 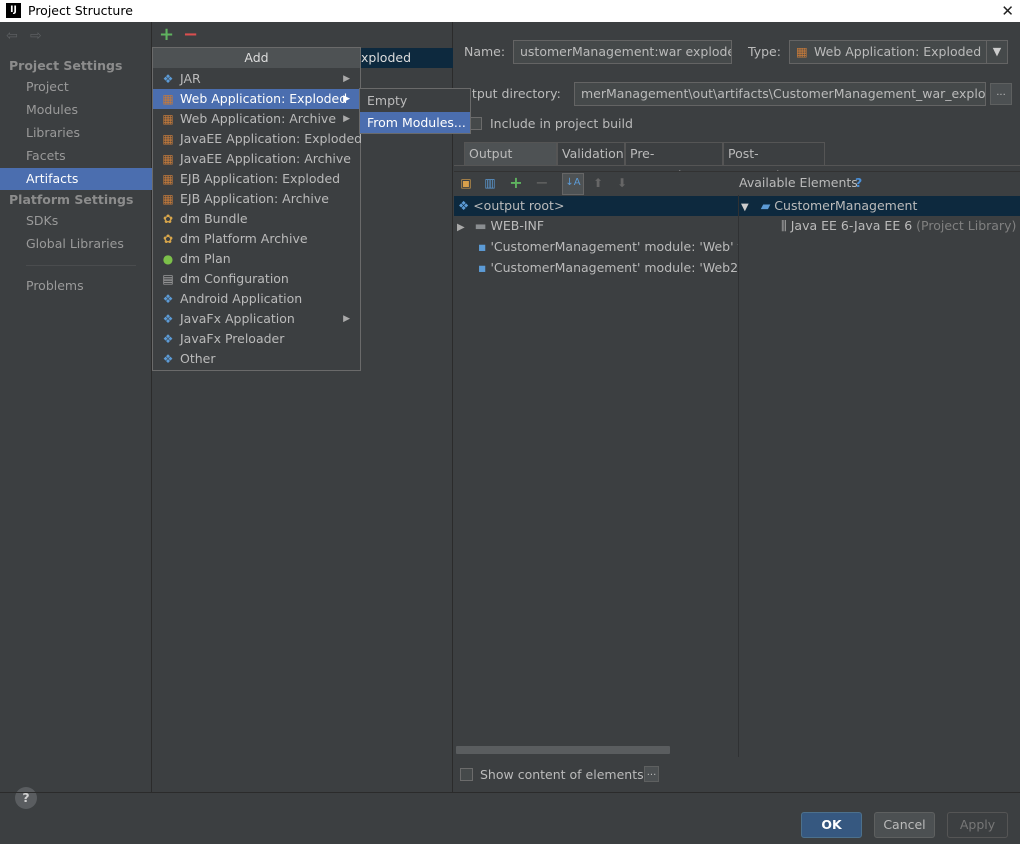 What do you see at coordinates (71, 199) in the screenshot?
I see `platform-settings-header: Platform Settings` at bounding box center [71, 199].